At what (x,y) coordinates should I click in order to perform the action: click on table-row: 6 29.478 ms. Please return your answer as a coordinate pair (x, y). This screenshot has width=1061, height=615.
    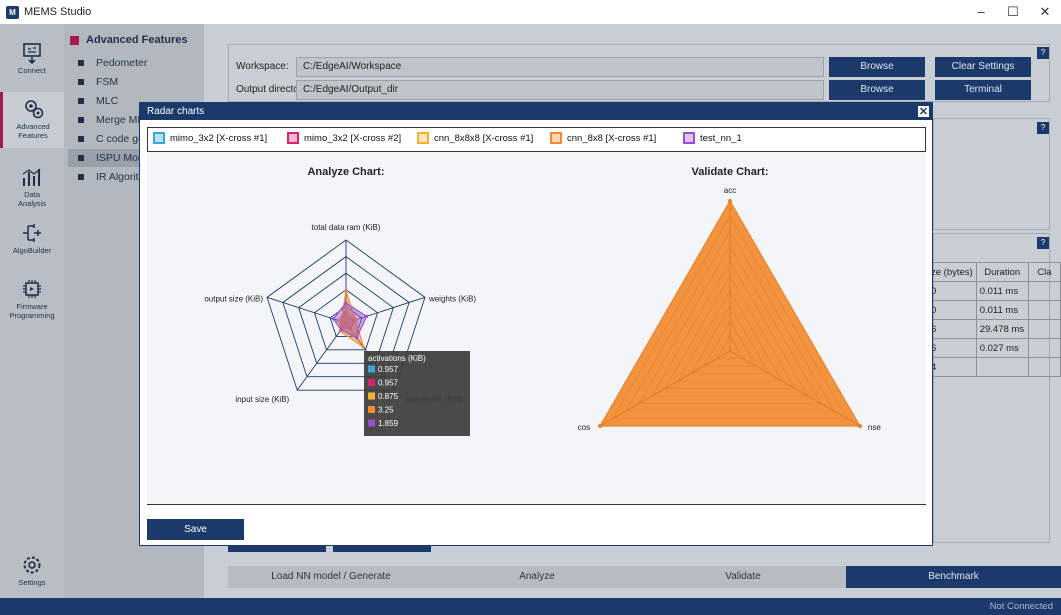
    Looking at the image, I should click on (994, 329).